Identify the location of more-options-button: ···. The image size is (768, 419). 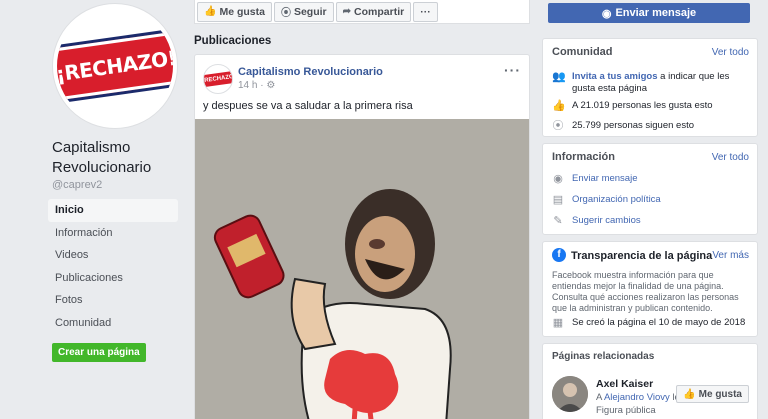
(425, 11).